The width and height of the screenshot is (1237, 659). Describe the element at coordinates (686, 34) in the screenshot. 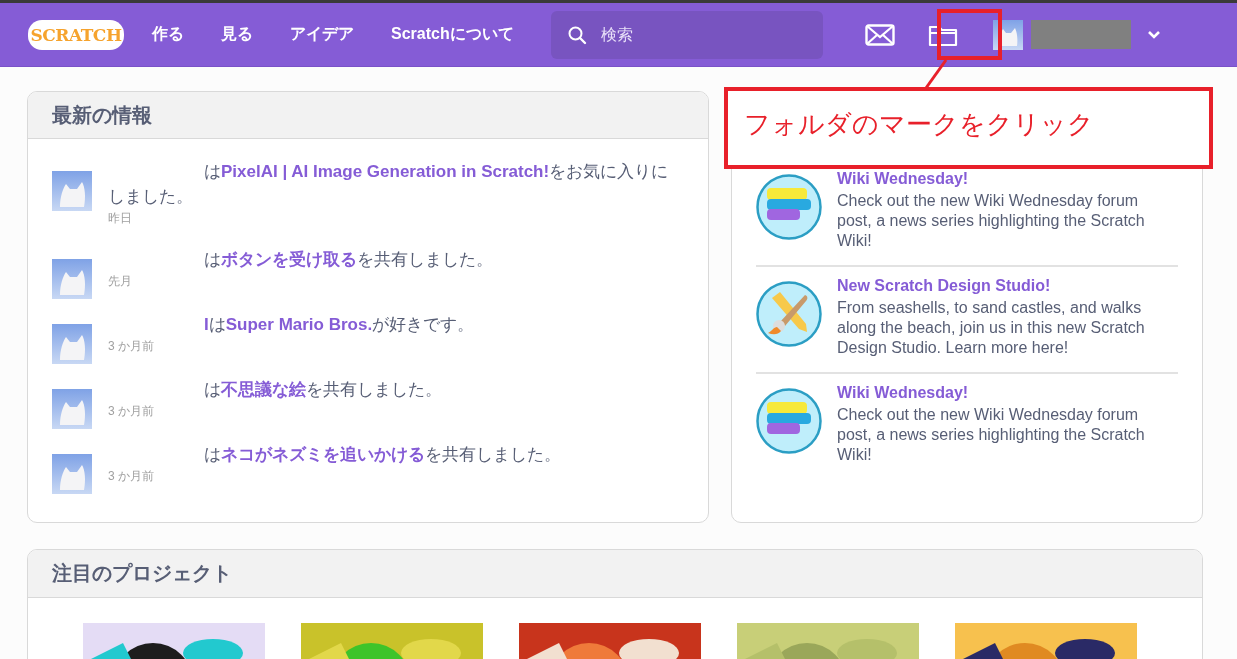

I see `search-field: 検索` at that location.